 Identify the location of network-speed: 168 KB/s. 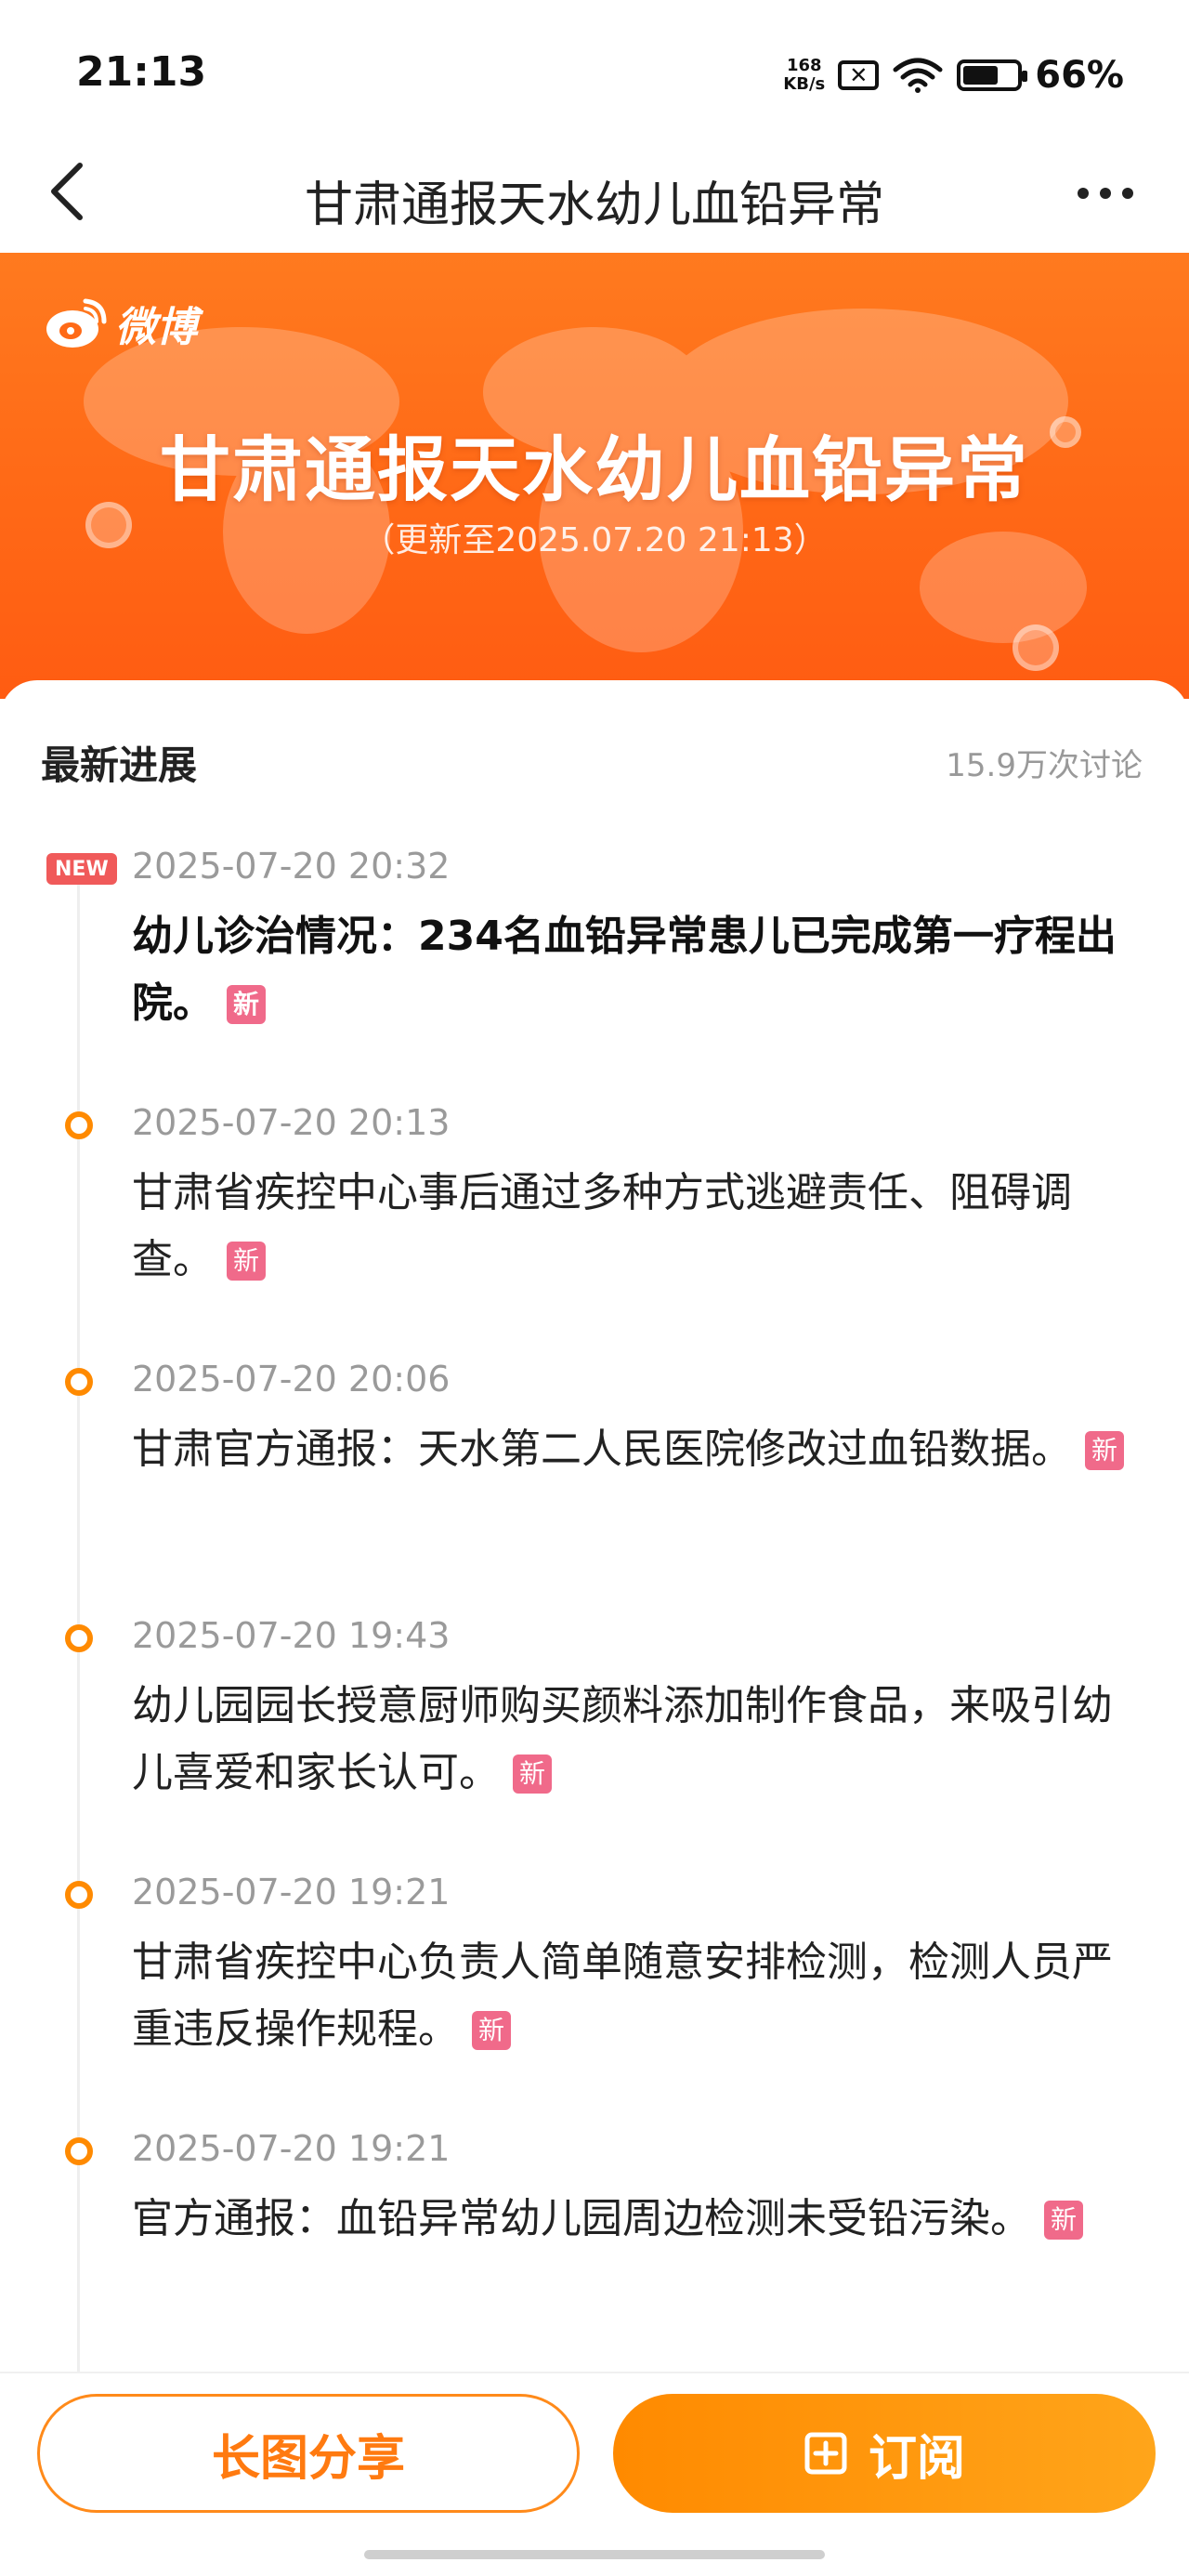
(804, 75).